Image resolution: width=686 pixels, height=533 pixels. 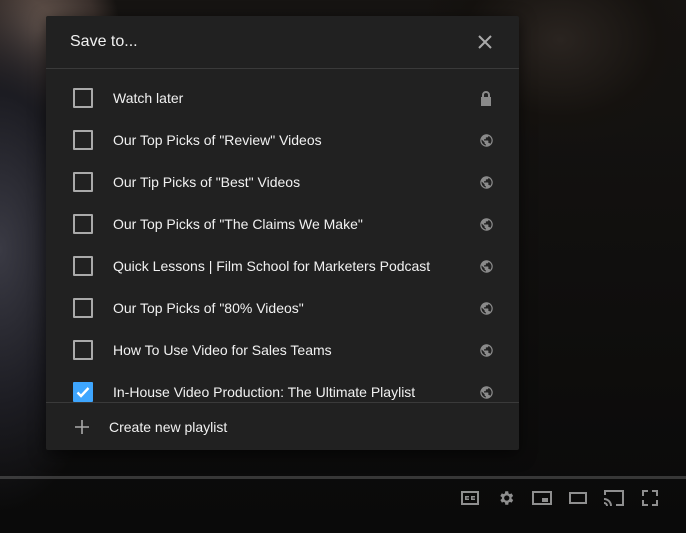 I want to click on cast-icon, so click(x=614, y=498).